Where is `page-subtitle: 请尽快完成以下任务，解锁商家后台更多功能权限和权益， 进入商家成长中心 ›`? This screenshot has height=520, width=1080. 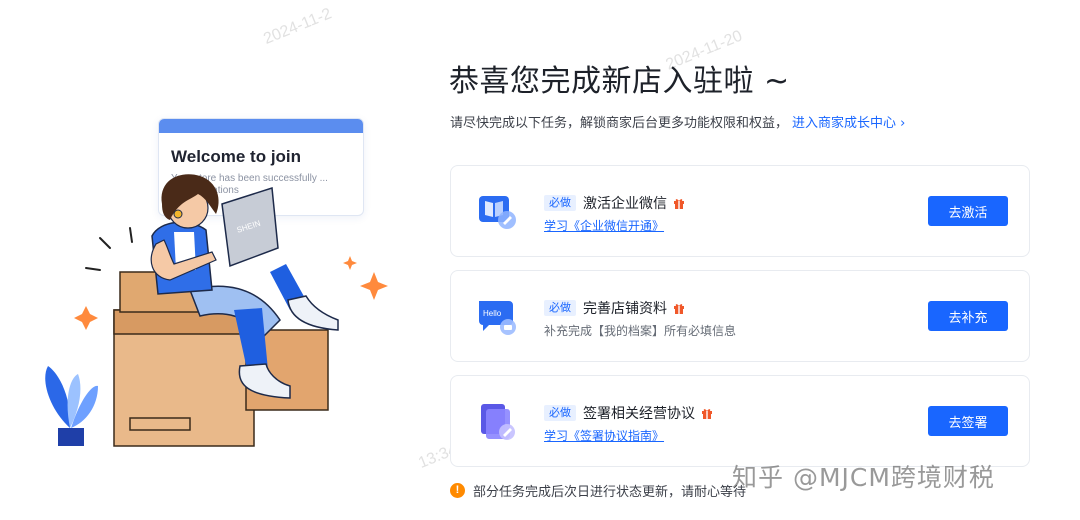
page-subtitle: 请尽快完成以下任务，解锁商家后台更多功能权限和权益， 进入商家成长中心 › is located at coordinates (677, 121).